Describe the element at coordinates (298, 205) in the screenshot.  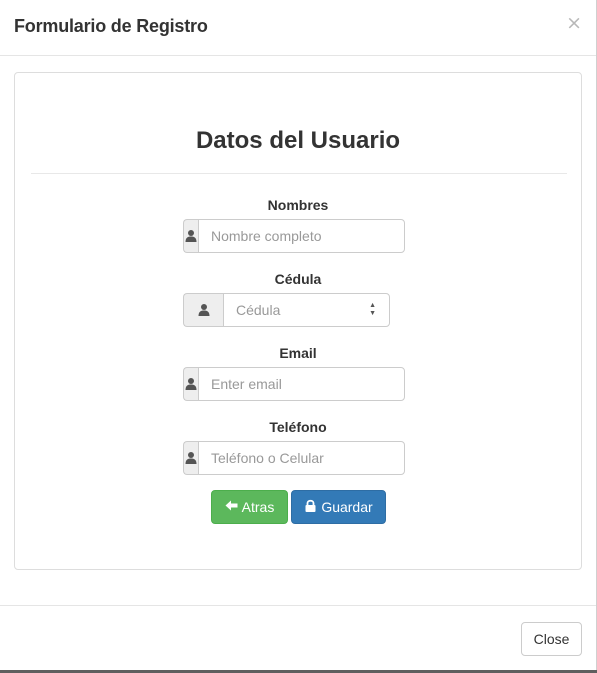
I see `nombres-label: Nombres` at that location.